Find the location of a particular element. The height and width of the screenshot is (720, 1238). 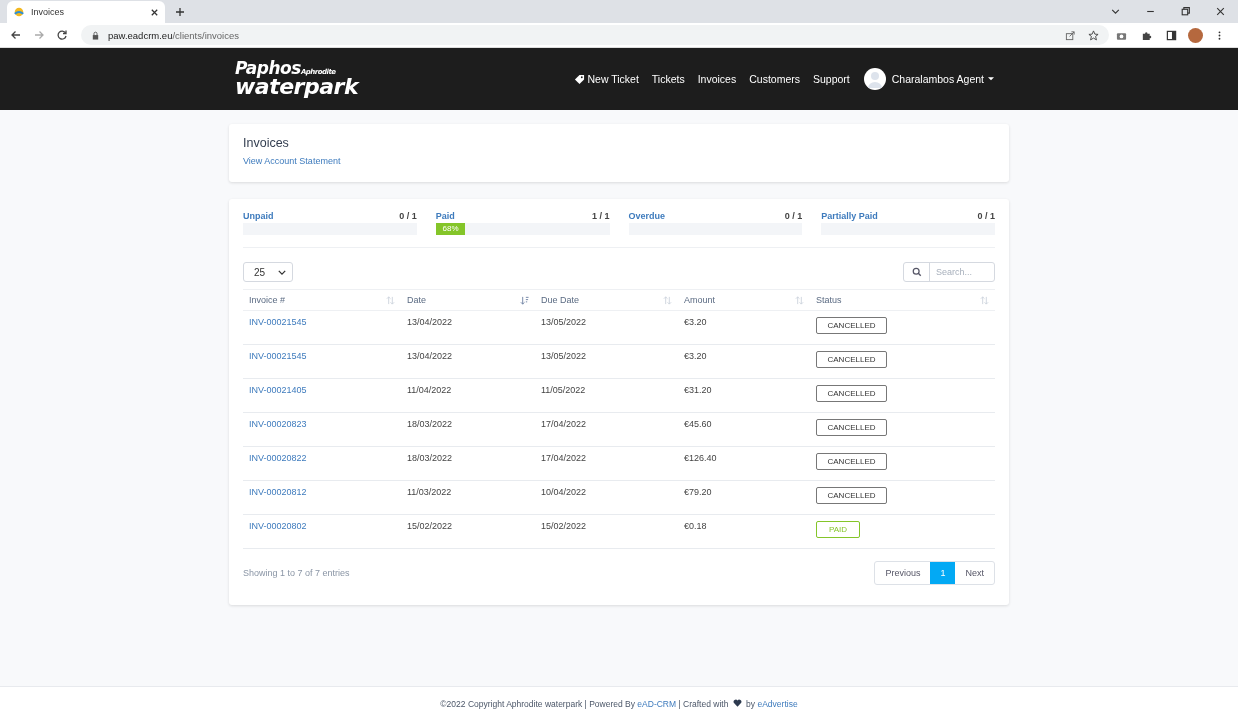

invoice-link: INV-00020822 is located at coordinates (278, 458).